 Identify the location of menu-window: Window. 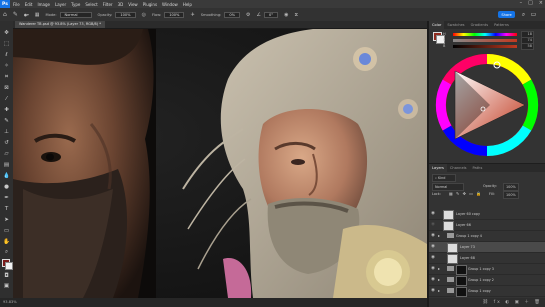
(170, 4).